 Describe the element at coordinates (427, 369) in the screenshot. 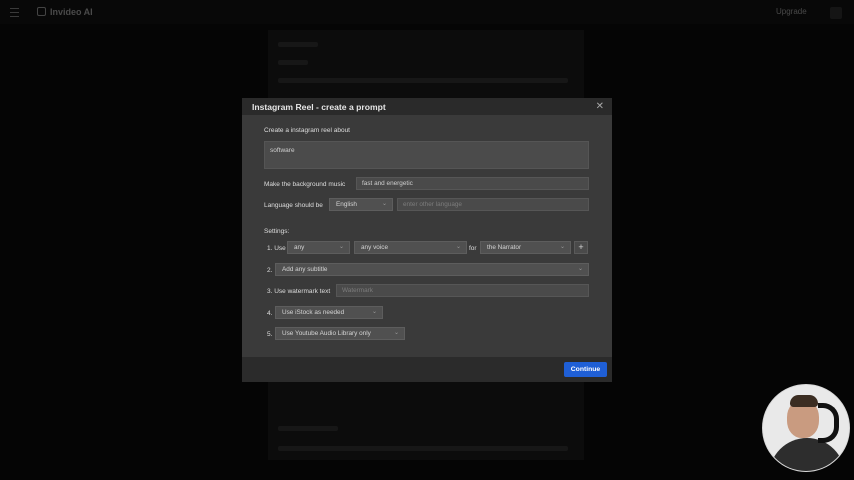

I see `modal-footer` at that location.